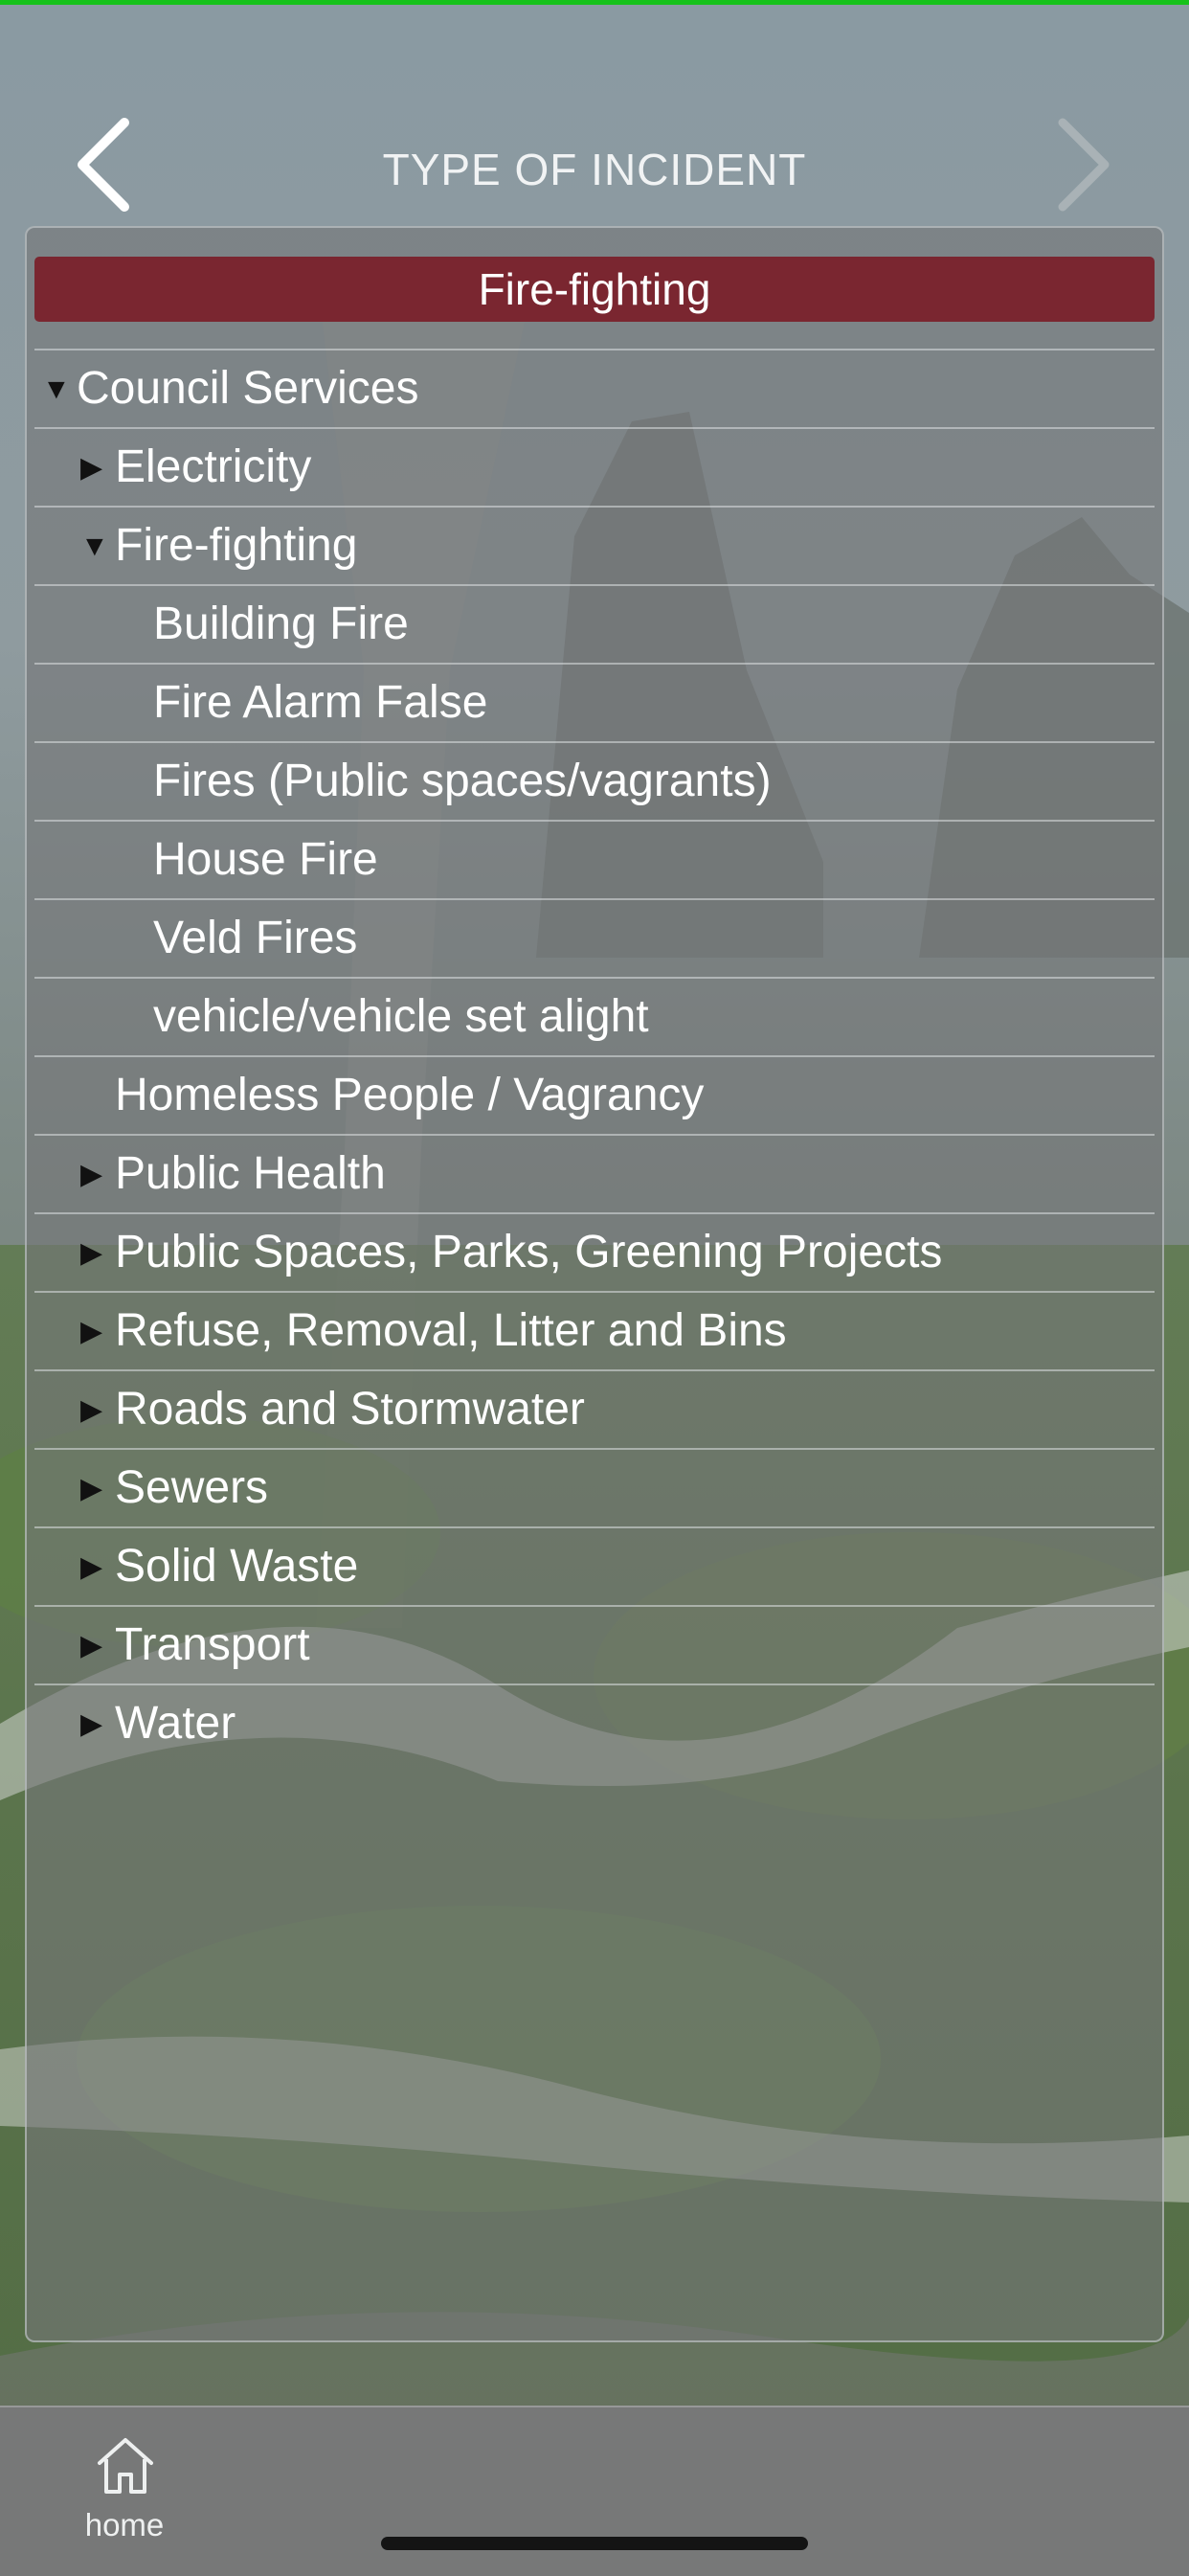 Image resolution: width=1189 pixels, height=2576 pixels. What do you see at coordinates (594, 2543) in the screenshot?
I see `home-indicator` at bounding box center [594, 2543].